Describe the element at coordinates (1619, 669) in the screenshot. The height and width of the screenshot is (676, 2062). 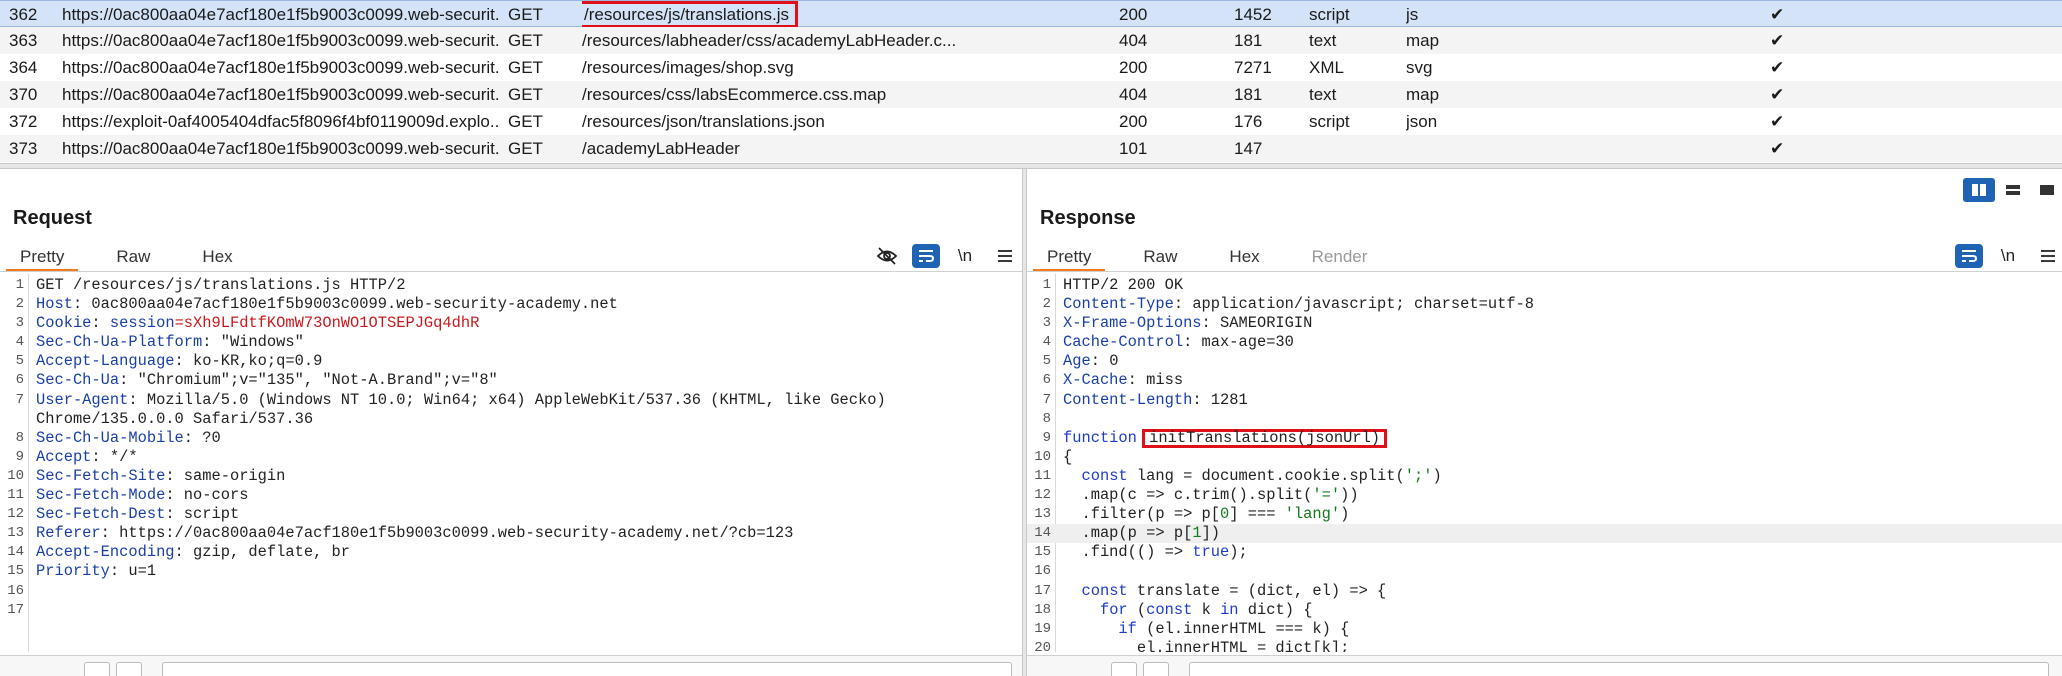
I see `response-search-input` at that location.